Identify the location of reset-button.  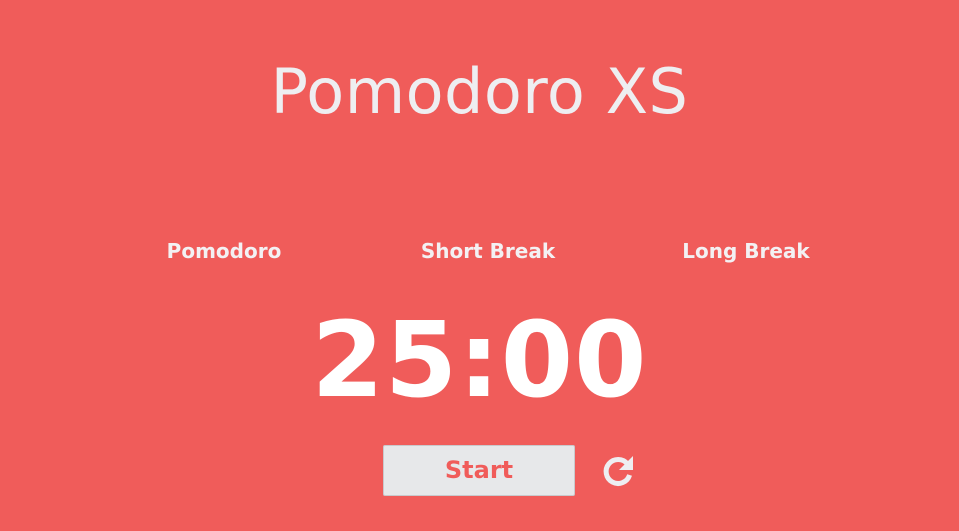
(618, 471).